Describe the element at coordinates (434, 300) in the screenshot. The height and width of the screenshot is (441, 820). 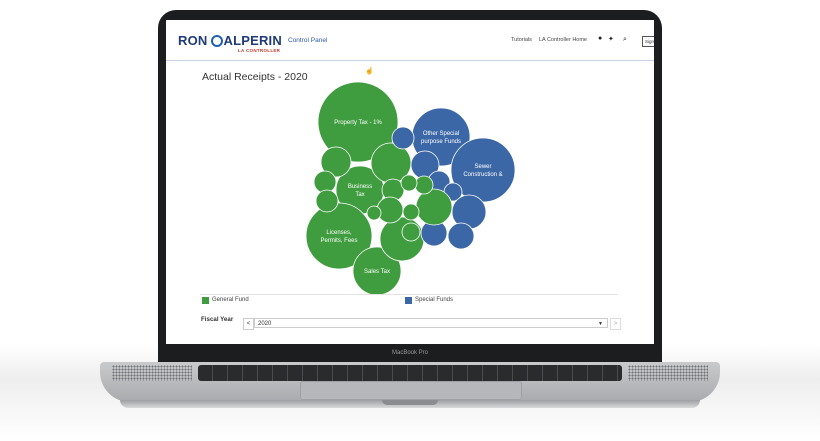
I see `legend-special-funds: Special Funds` at that location.